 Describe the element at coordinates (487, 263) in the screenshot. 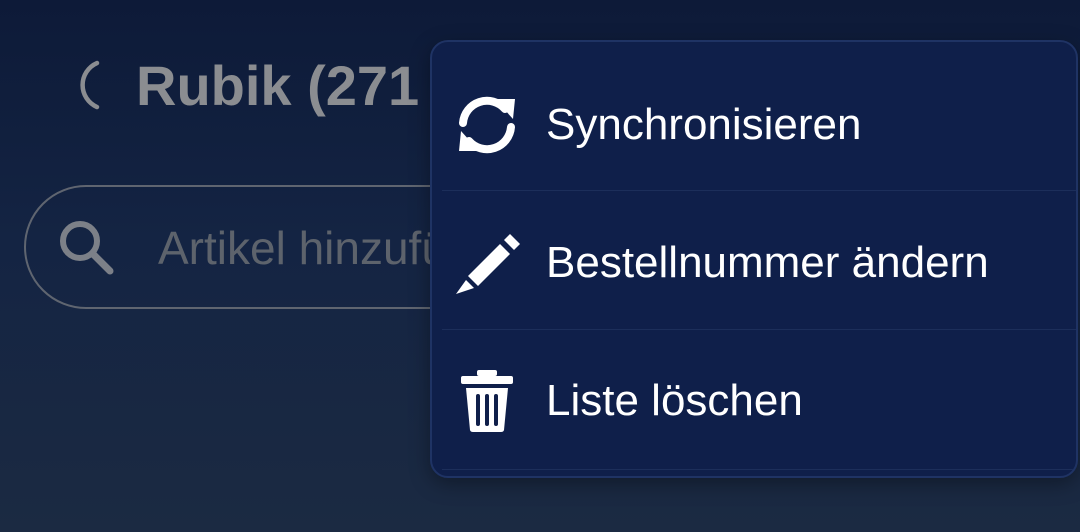

I see `pencil-icon` at that location.